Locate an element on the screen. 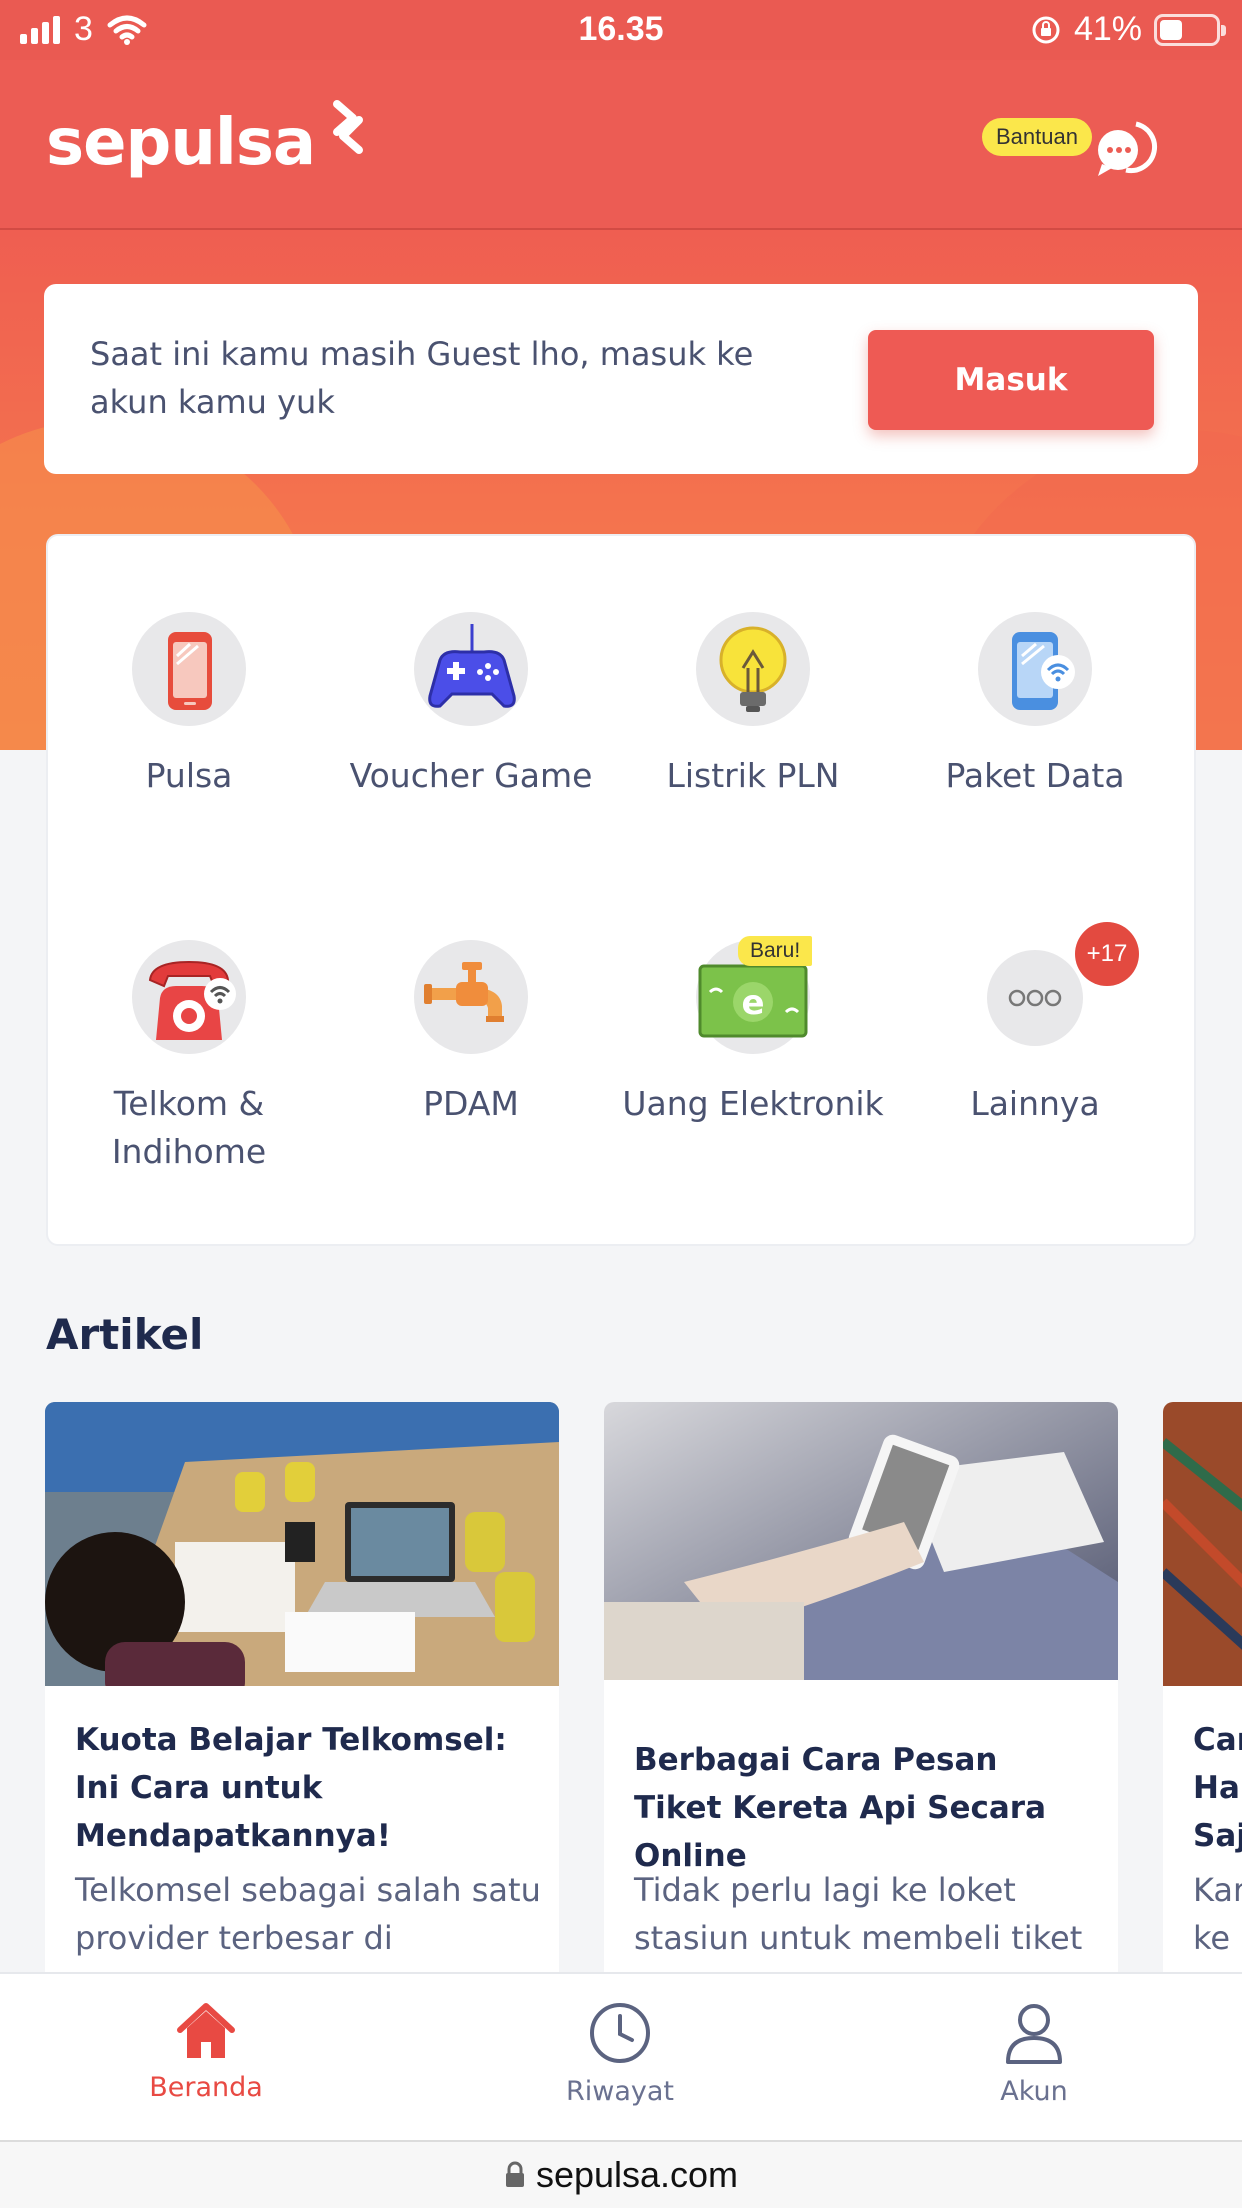  menu-item-telkom-indihome: Telkom & Indihome is located at coordinates (189, 1058).